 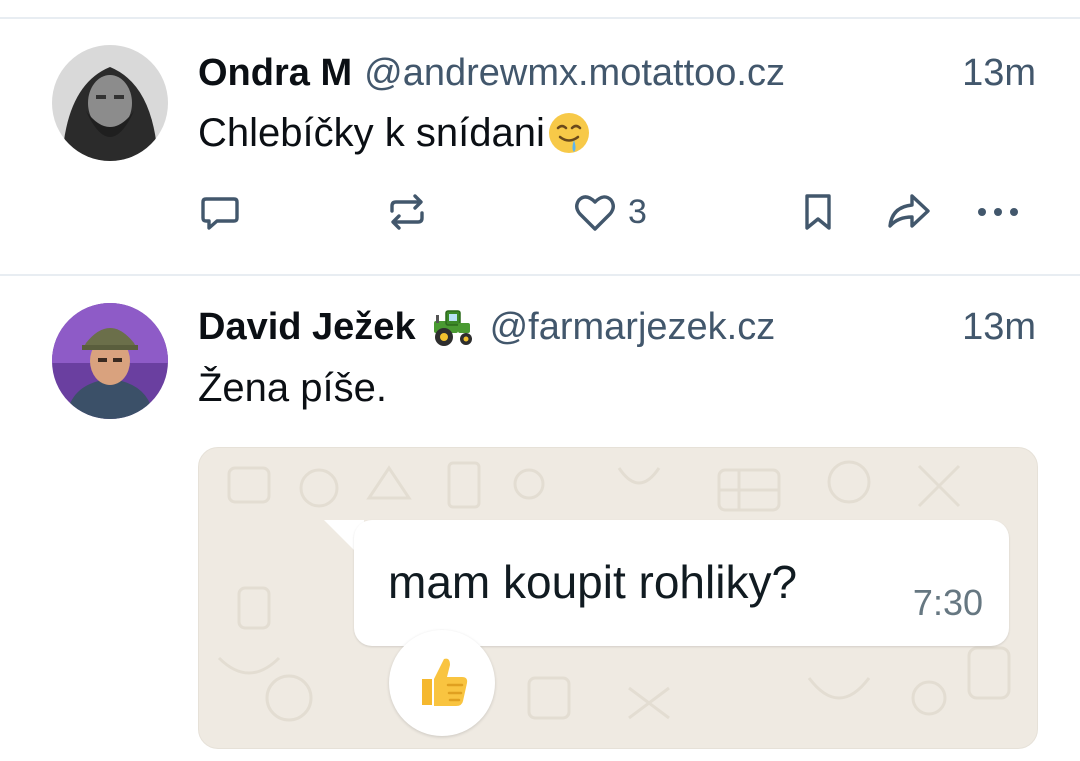 I want to click on share-button, so click(x=909, y=212).